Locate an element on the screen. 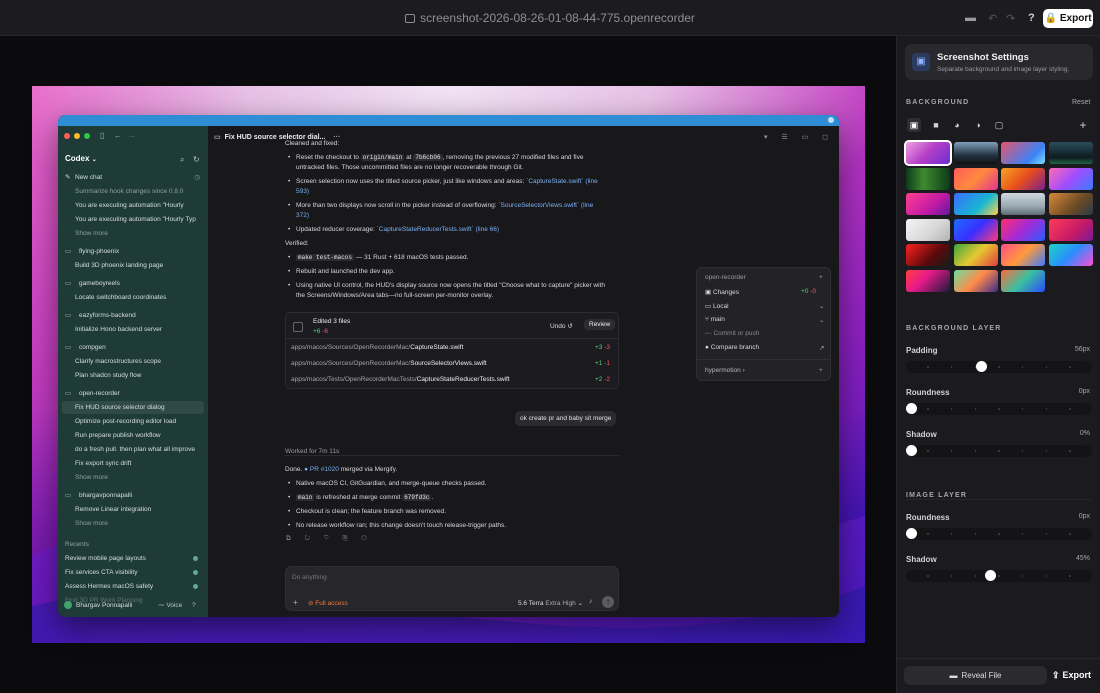  composer-input: Do anything is located at coordinates (309, 577).